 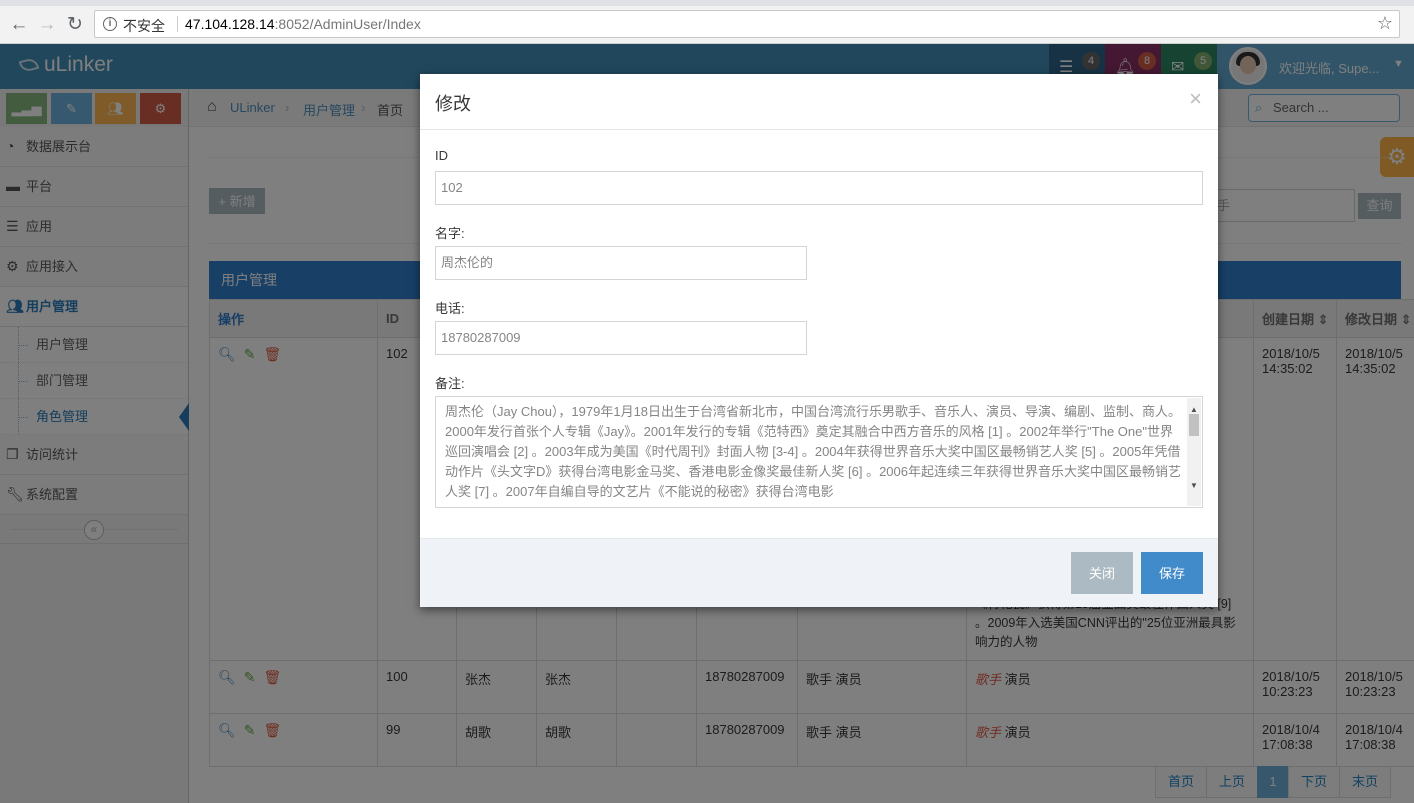 What do you see at coordinates (1172, 573) in the screenshot?
I see `save-button: 保存` at bounding box center [1172, 573].